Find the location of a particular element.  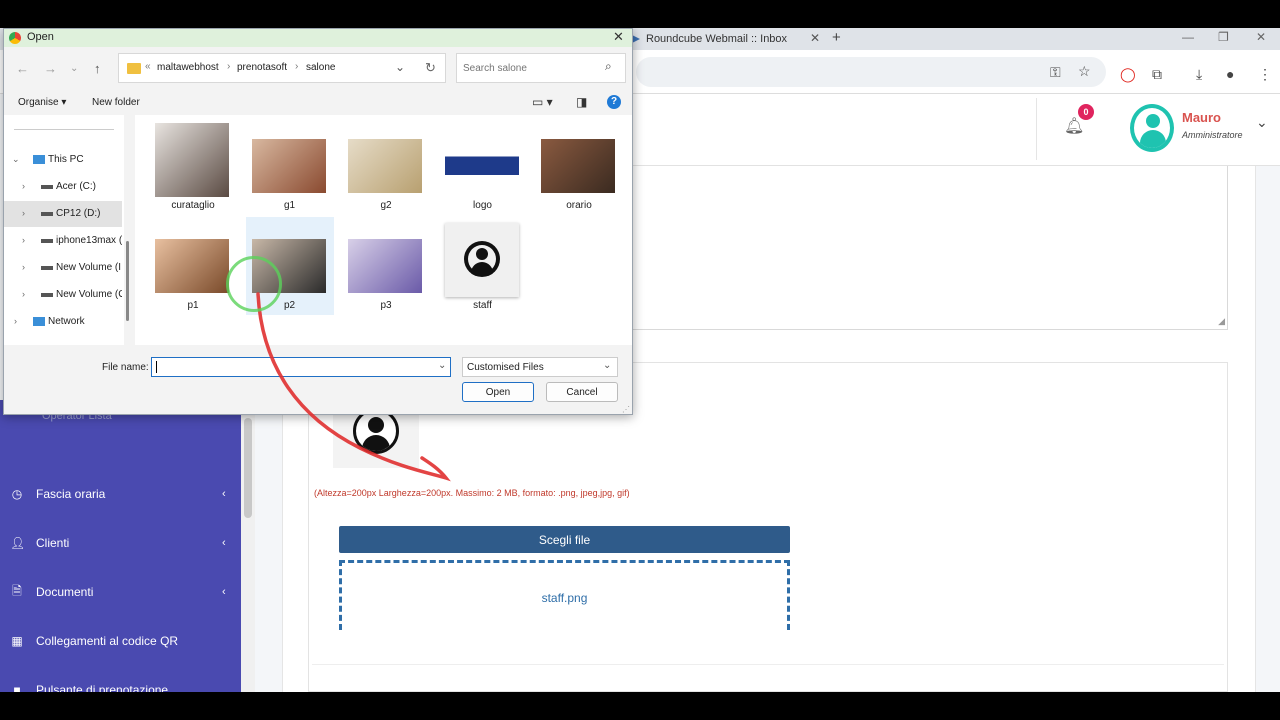

open-button: Open is located at coordinates (498, 392).